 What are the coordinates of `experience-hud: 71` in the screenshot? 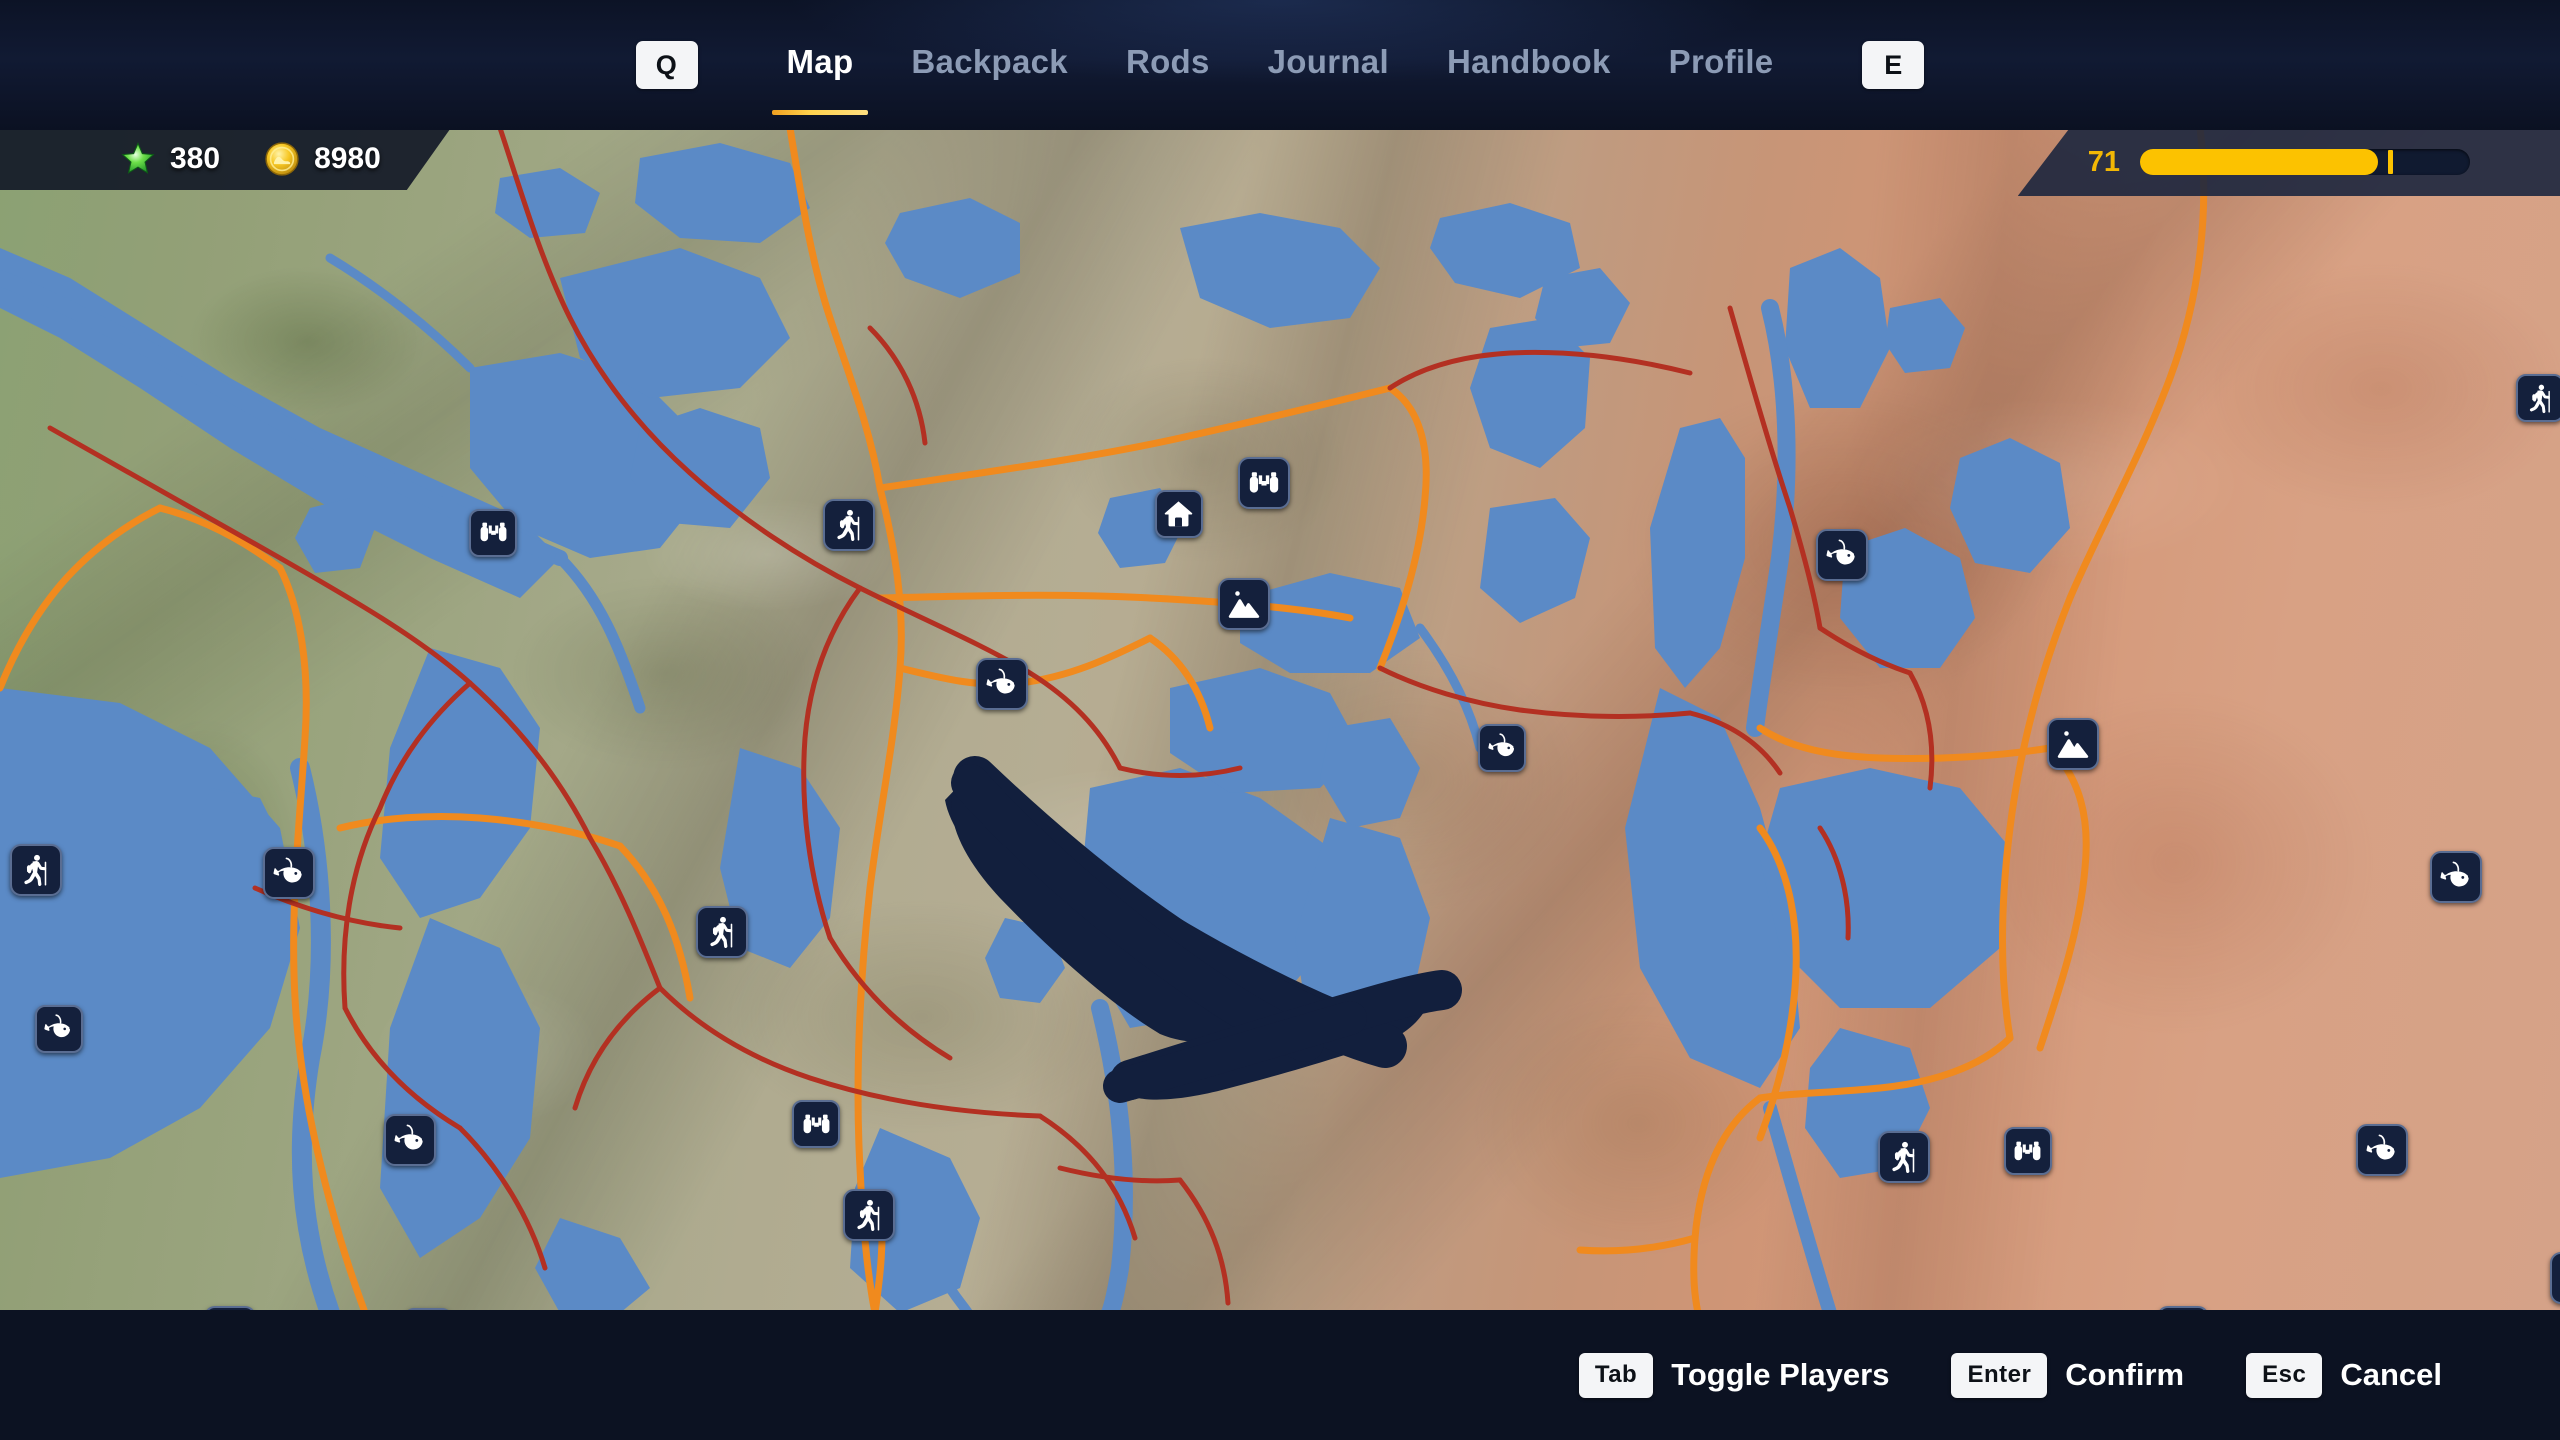 It's located at (2288, 162).